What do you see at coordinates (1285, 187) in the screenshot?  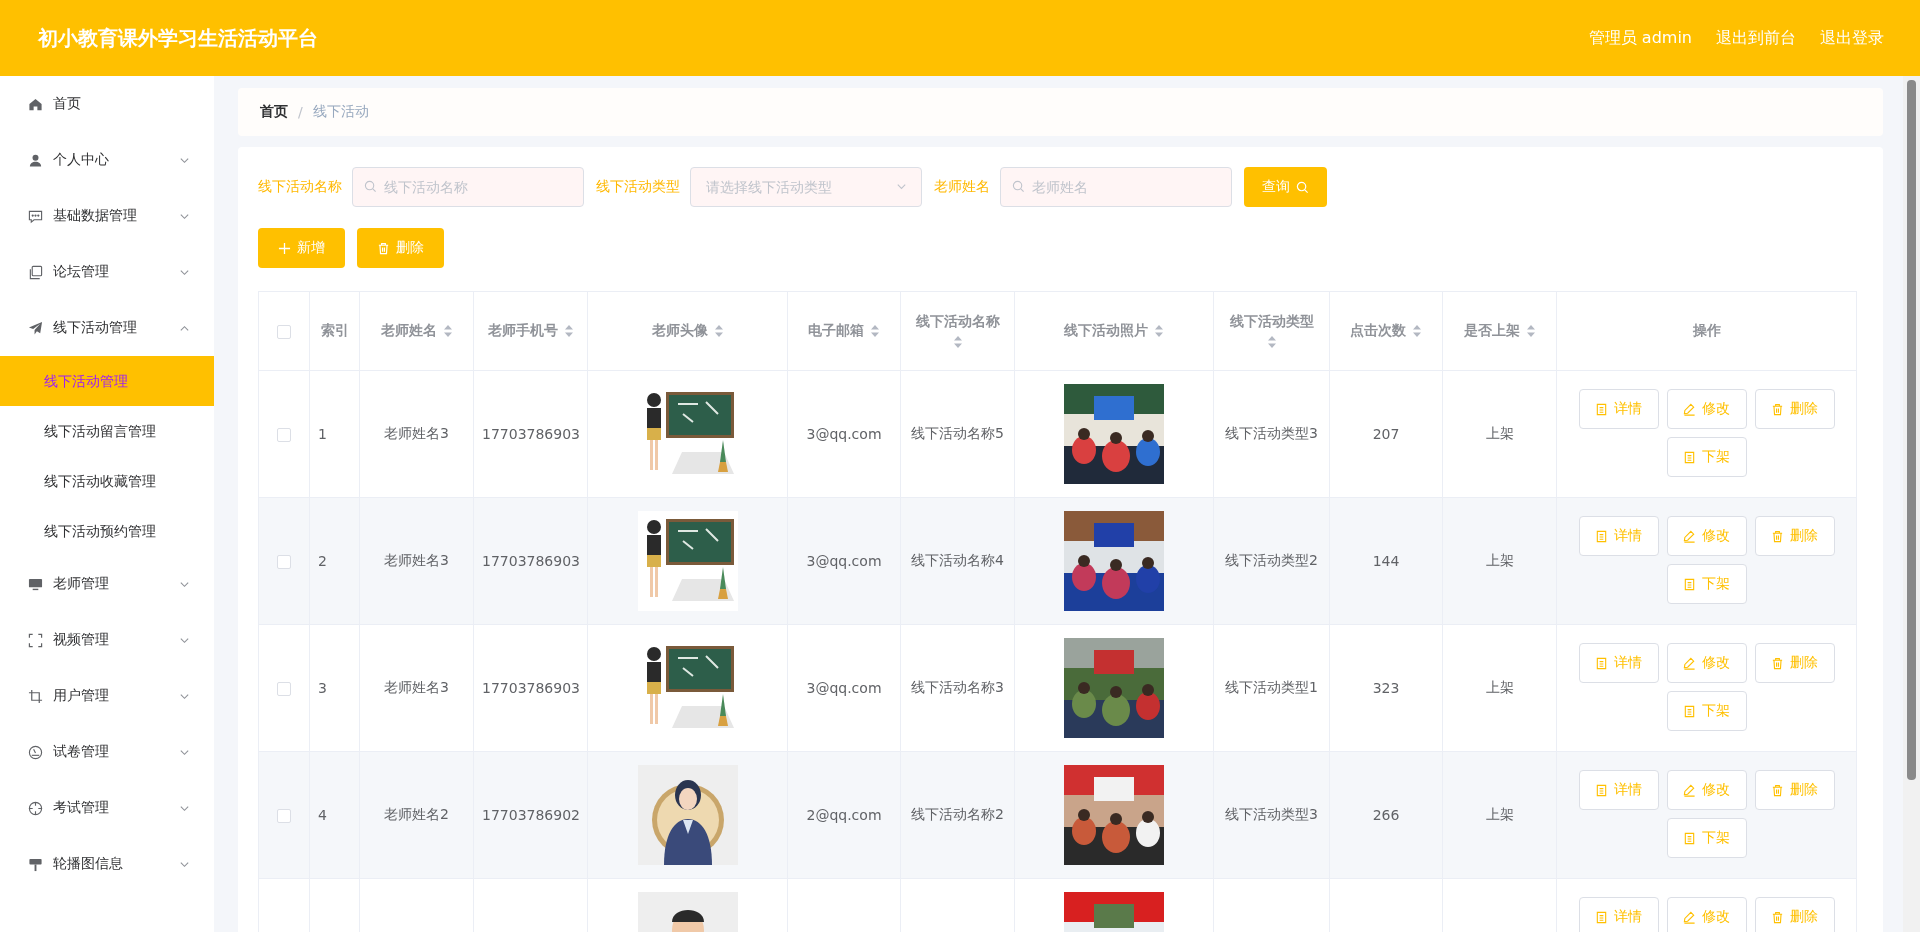 I see `query-button: 查询` at bounding box center [1285, 187].